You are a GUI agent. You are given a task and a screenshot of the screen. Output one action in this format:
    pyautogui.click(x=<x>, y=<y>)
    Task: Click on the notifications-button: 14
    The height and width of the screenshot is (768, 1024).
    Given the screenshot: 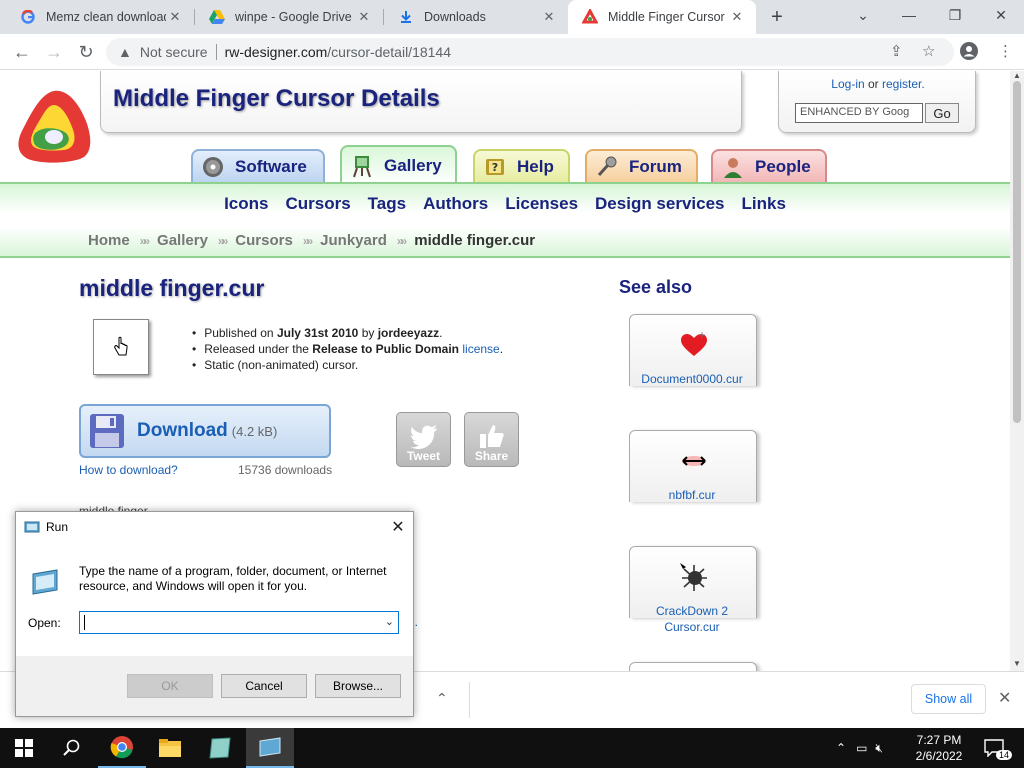 What is the action you would take?
    pyautogui.click(x=998, y=748)
    